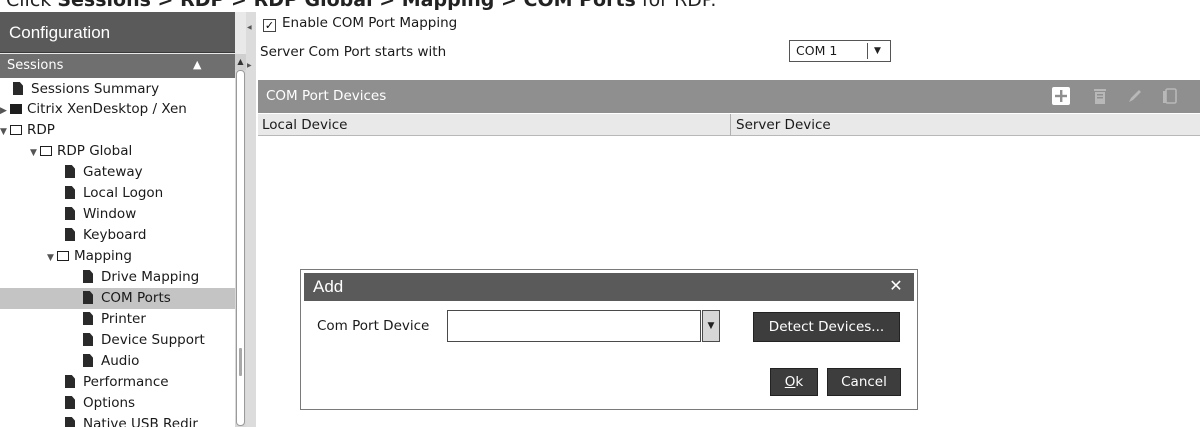  I want to click on com-port-devices-title: COM Port Devices, so click(326, 96).